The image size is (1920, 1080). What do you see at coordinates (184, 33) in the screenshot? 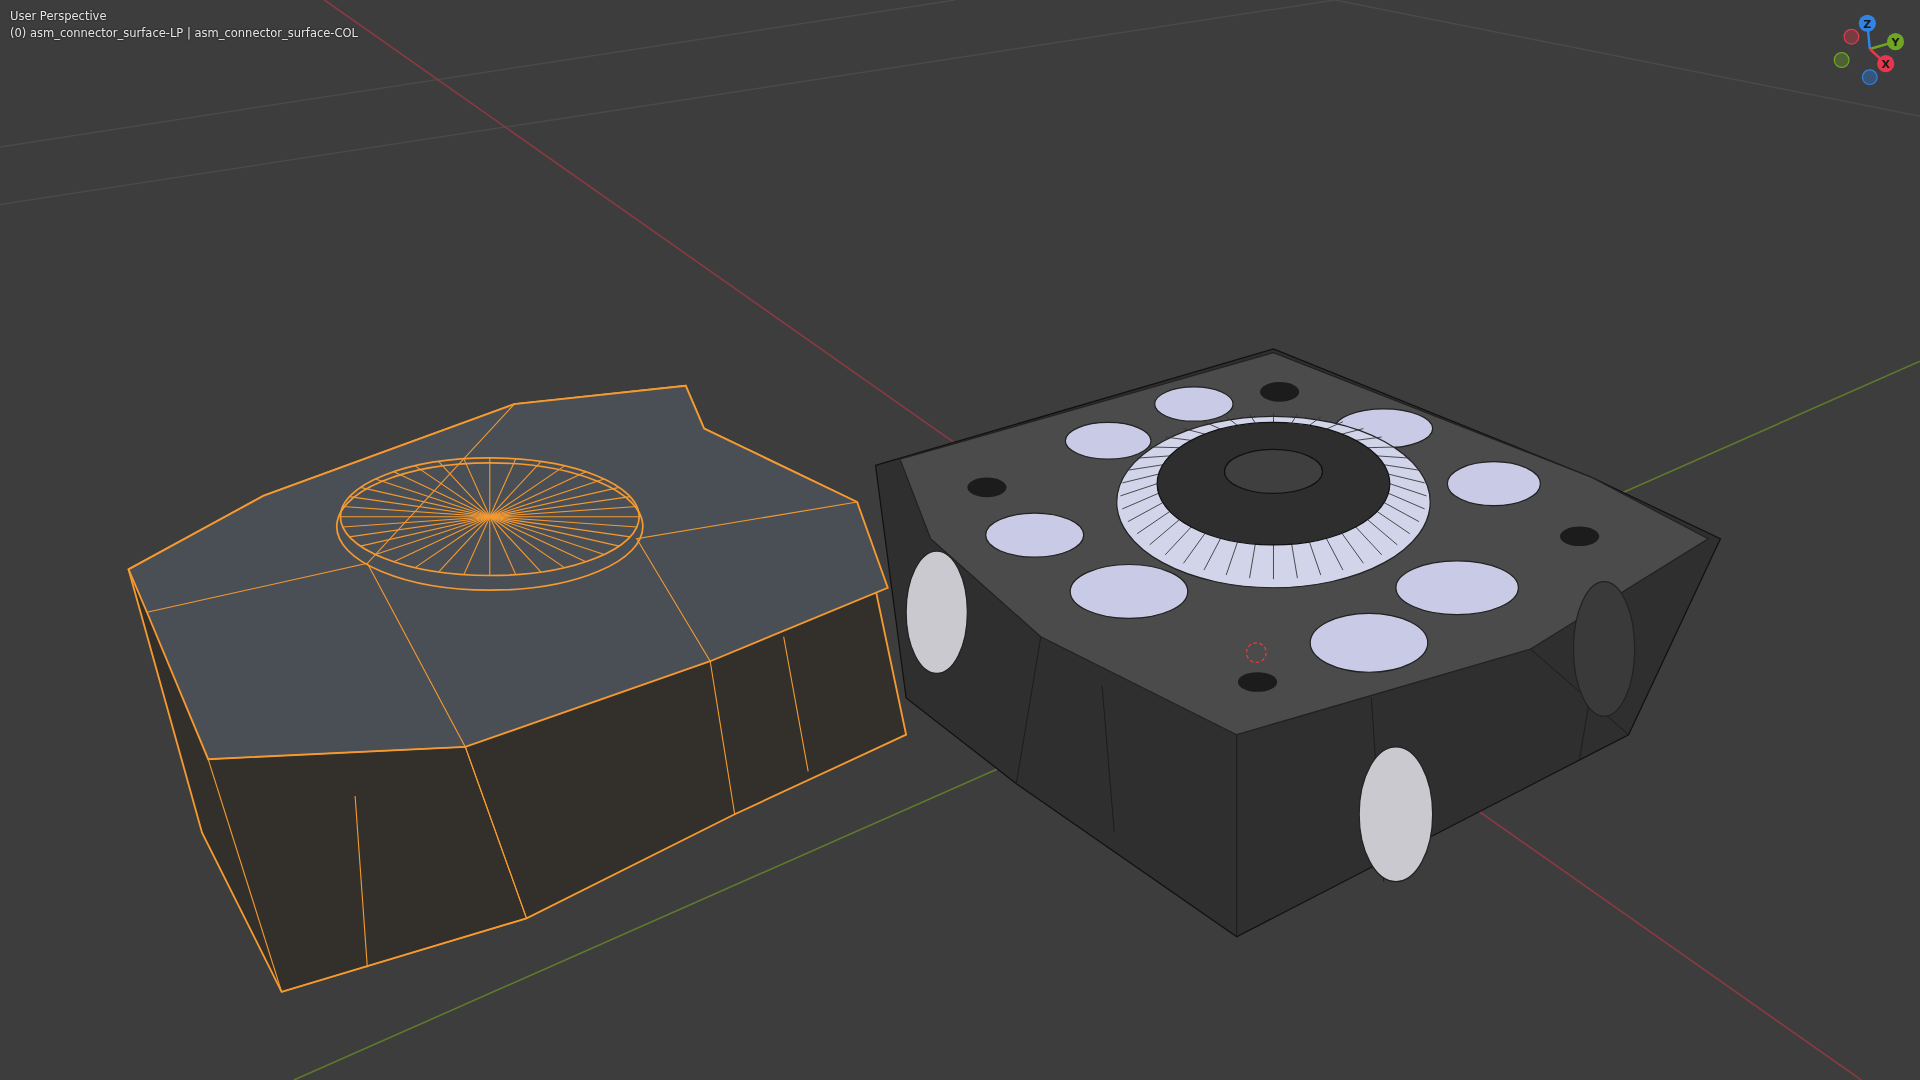
I see `object-info: (0) asm_connector_surface-LP | asm_connector_surface-COL` at bounding box center [184, 33].